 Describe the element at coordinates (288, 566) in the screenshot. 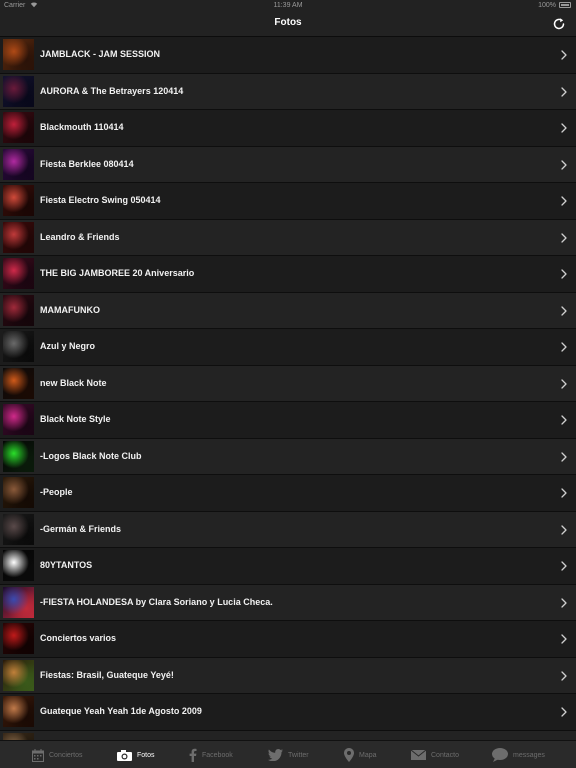

I see `album-row: 80YTANTOS` at that location.